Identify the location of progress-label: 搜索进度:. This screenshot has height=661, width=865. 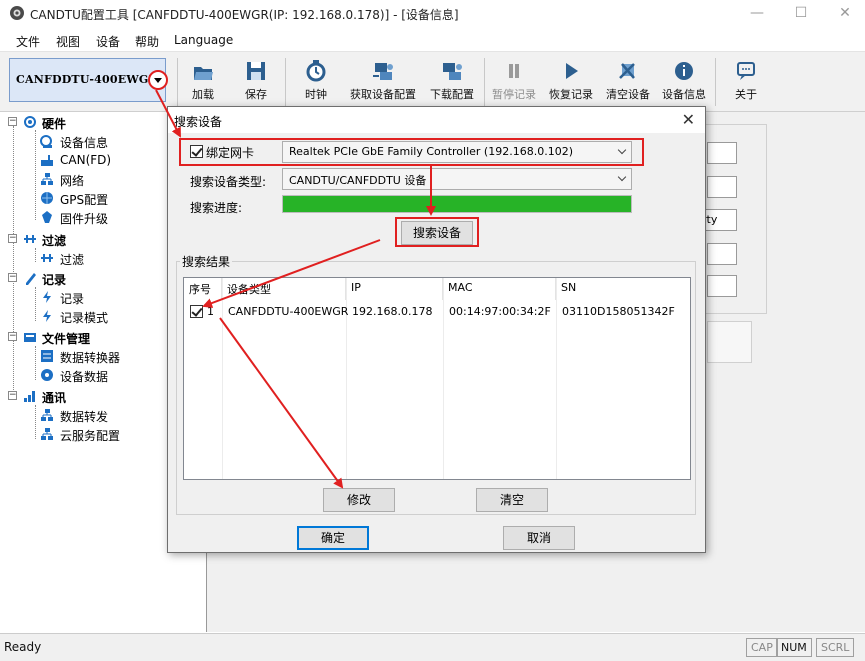
(216, 208).